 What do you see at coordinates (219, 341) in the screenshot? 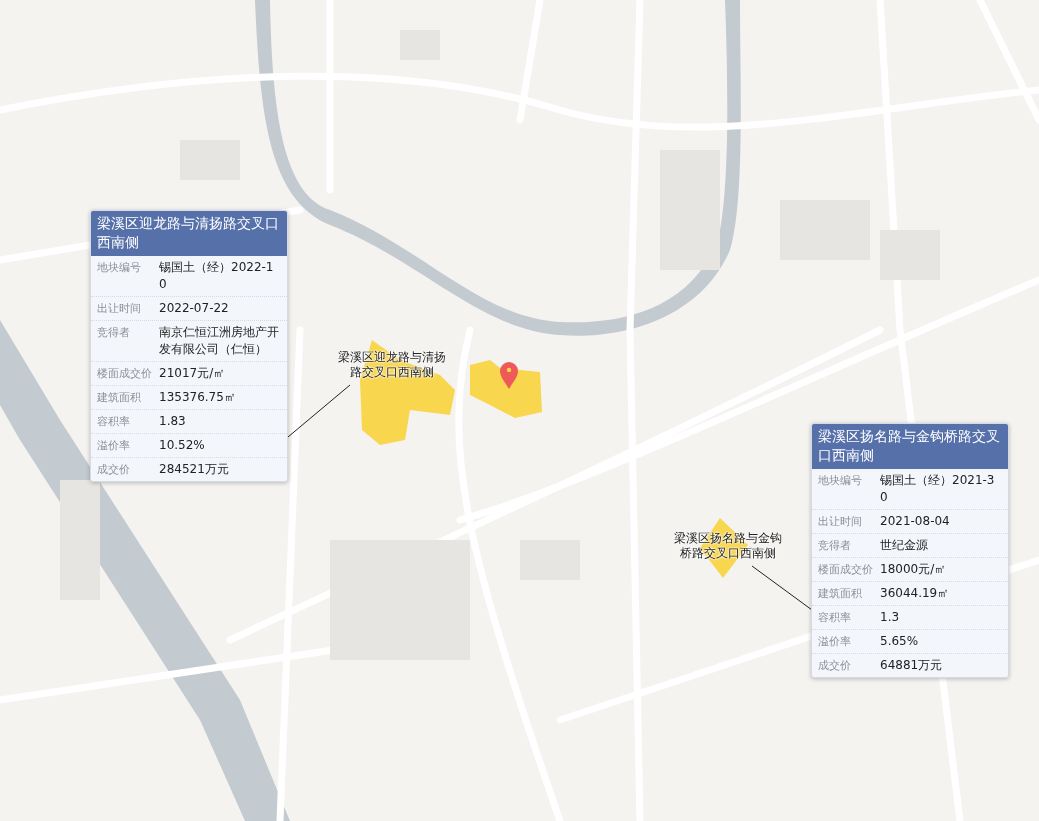
I see `field-value: 南京仁恒江洲房地产开发有限公司（仁恒）` at bounding box center [219, 341].